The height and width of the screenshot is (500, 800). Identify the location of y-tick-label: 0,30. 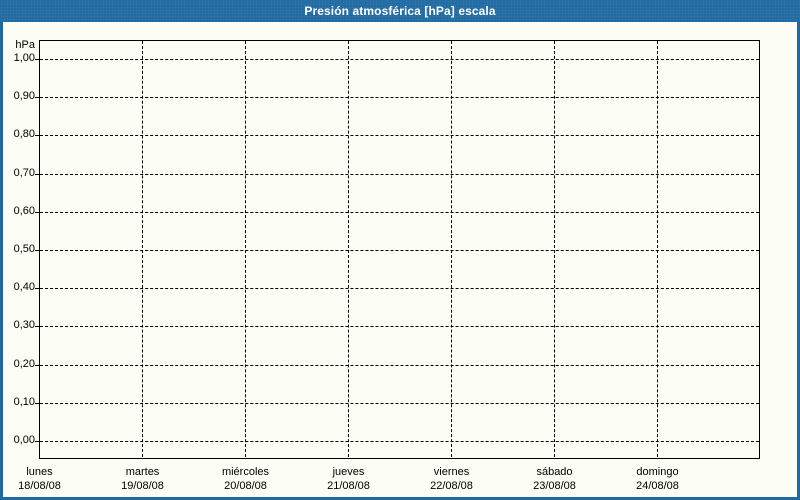
(24, 325).